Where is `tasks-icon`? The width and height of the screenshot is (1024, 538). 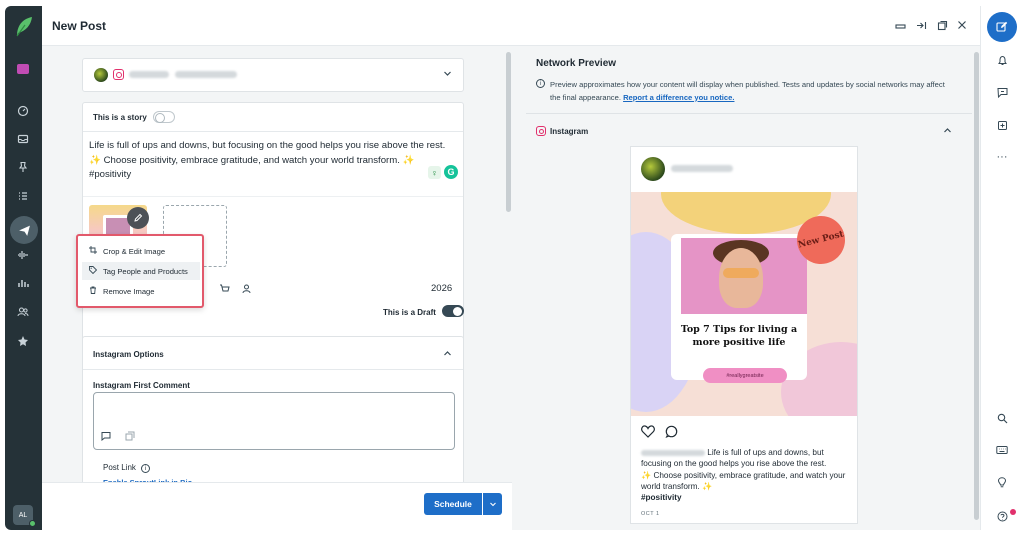 tasks-icon is located at coordinates (23, 196).